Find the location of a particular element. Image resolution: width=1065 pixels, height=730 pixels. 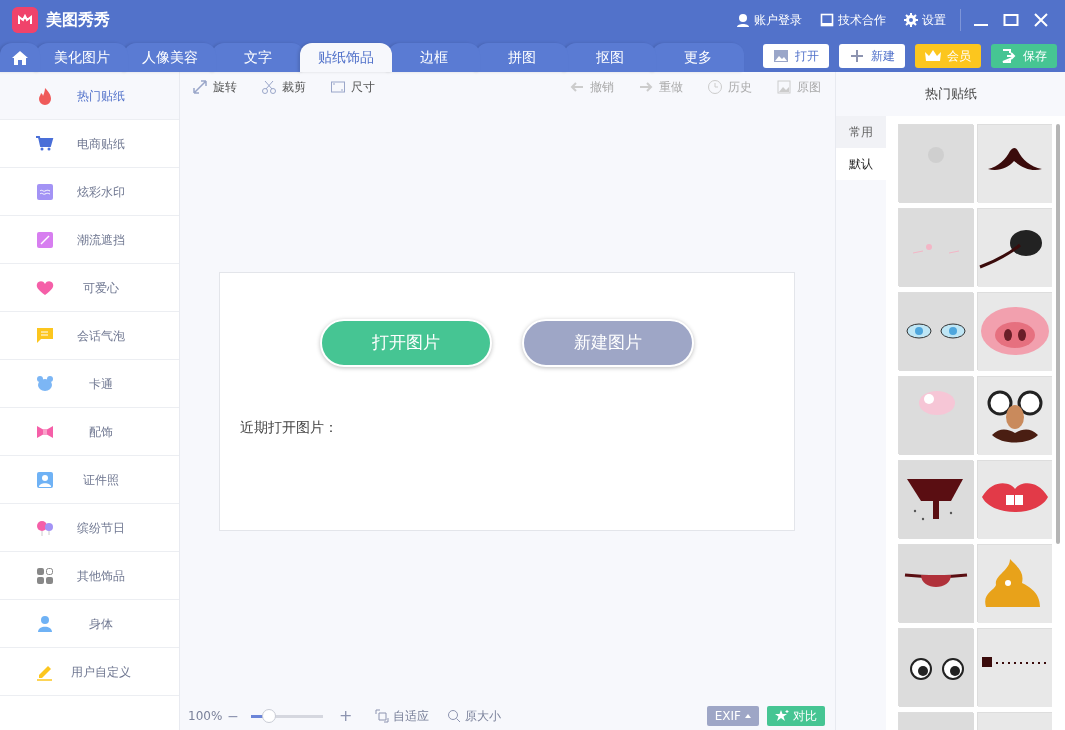

frame-icon is located at coordinates (338, 87).